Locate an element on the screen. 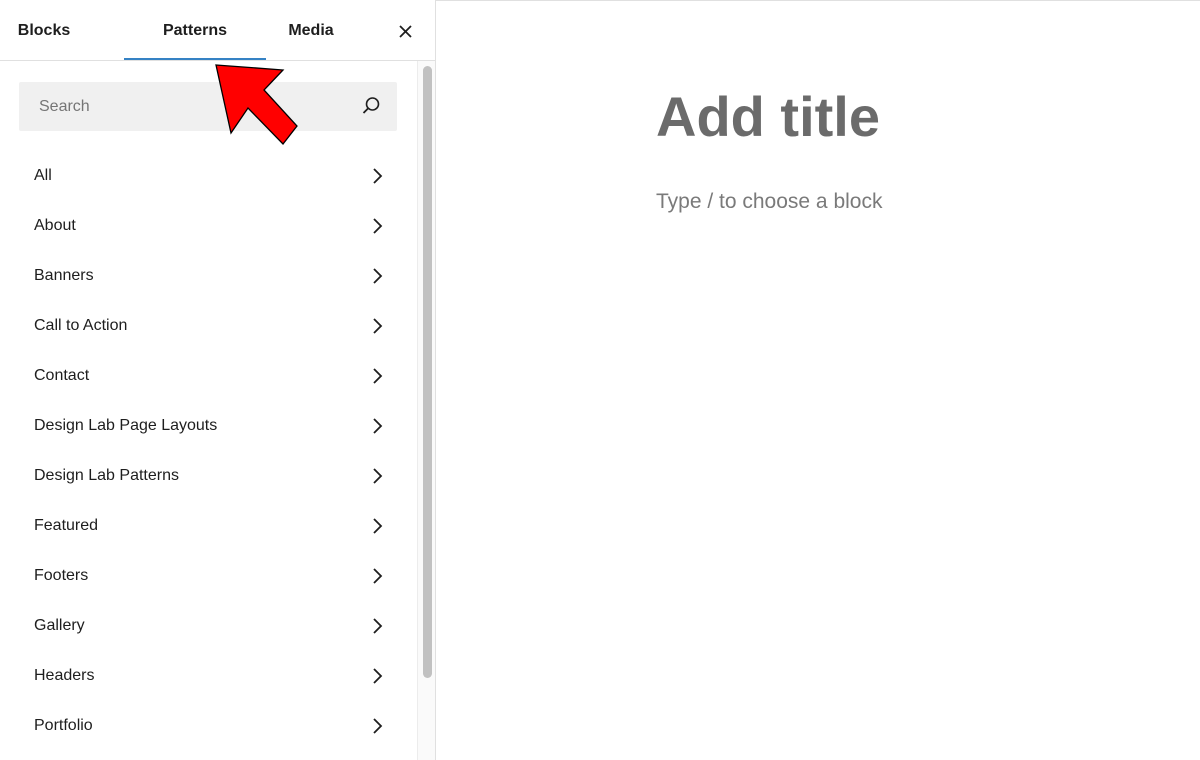 The height and width of the screenshot is (760, 1200). inserter-tabs: Blocks Patterns Media is located at coordinates (217, 30).